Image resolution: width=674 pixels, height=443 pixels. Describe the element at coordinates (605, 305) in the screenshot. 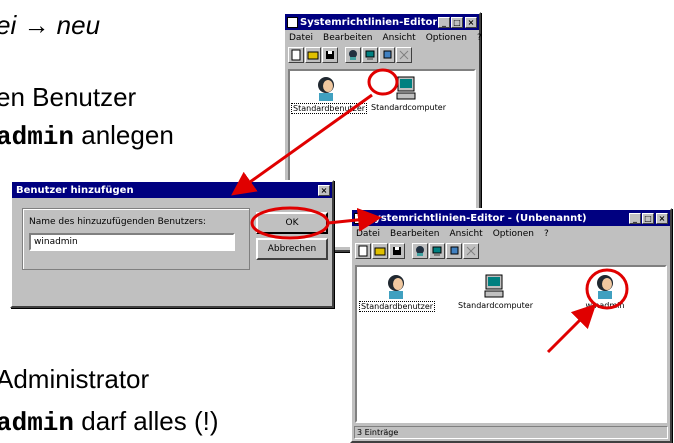

I see `winadmin-label: winadmin` at that location.